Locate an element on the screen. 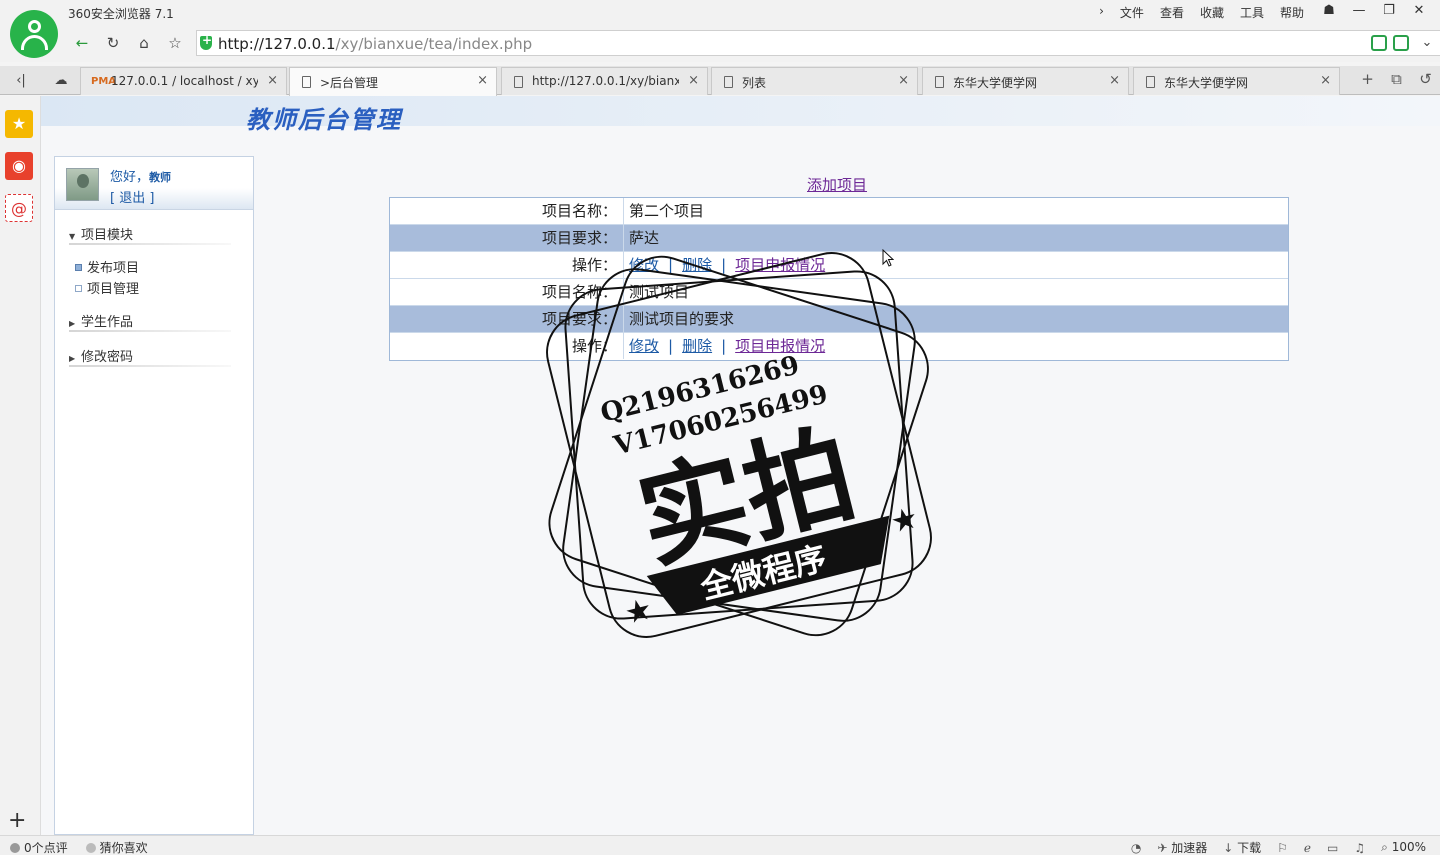  sidebar-add-icon: + is located at coordinates (17, 820).